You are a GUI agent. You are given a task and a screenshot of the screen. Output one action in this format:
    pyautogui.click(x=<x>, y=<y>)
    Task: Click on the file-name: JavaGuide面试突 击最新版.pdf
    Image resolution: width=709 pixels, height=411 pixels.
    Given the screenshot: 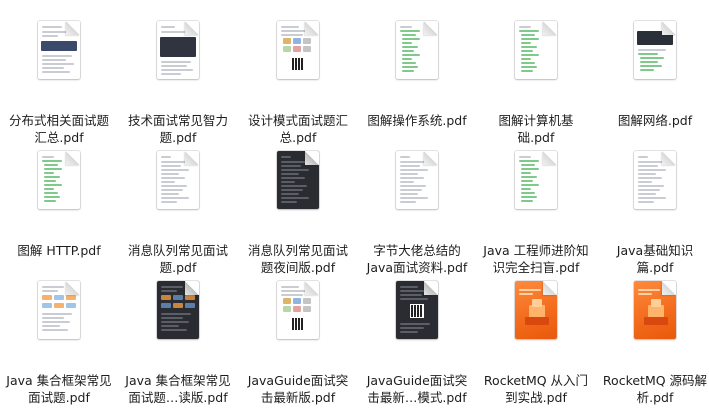 What is the action you would take?
    pyautogui.click(x=298, y=389)
    